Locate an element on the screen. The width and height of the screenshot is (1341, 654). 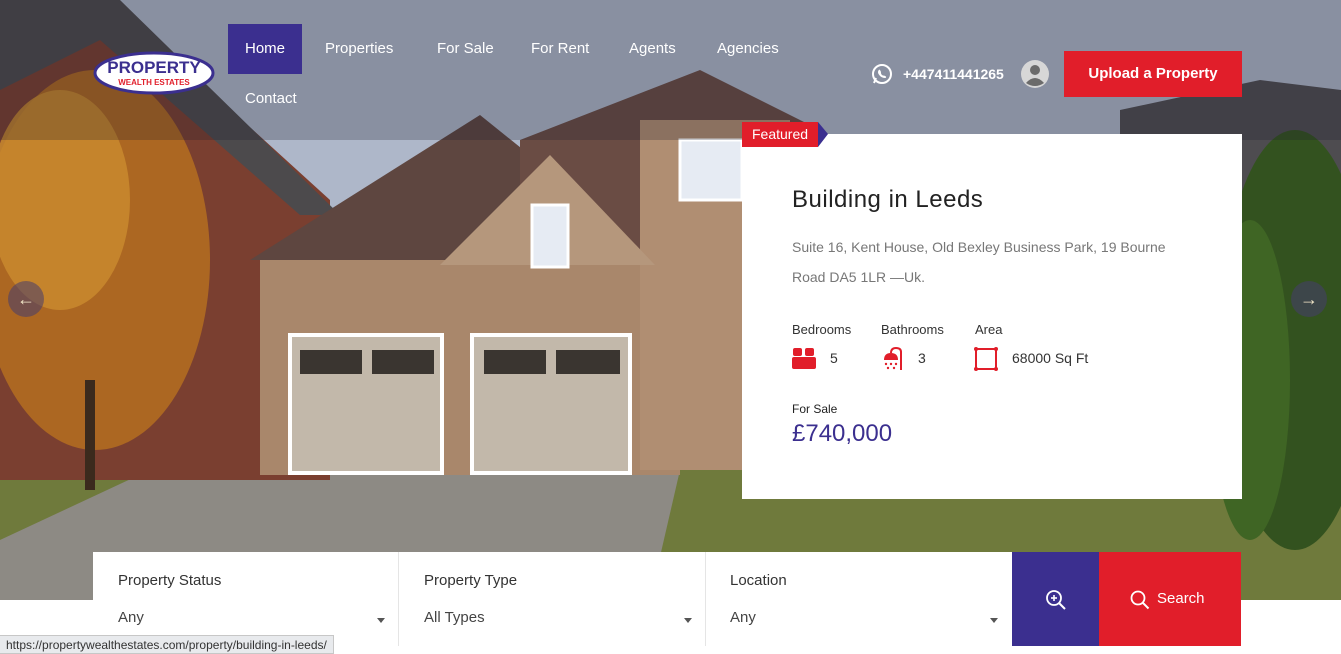
phone-contact: +447411441265 is located at coordinates (937, 74).